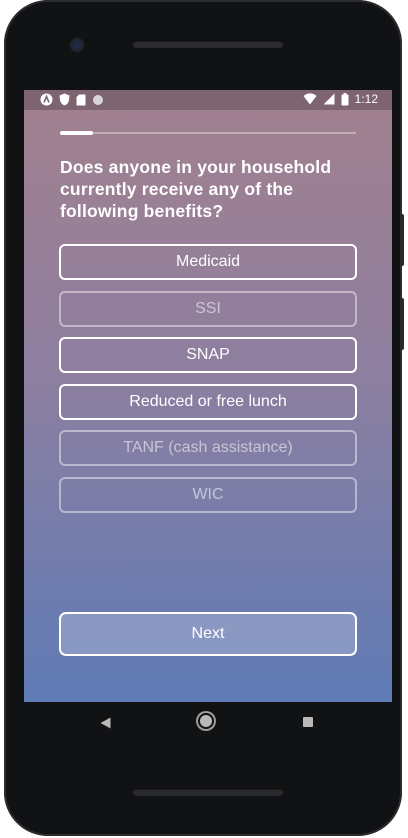 The image size is (408, 838). What do you see at coordinates (208, 355) in the screenshot?
I see `benefit-option-3: SNAP` at bounding box center [208, 355].